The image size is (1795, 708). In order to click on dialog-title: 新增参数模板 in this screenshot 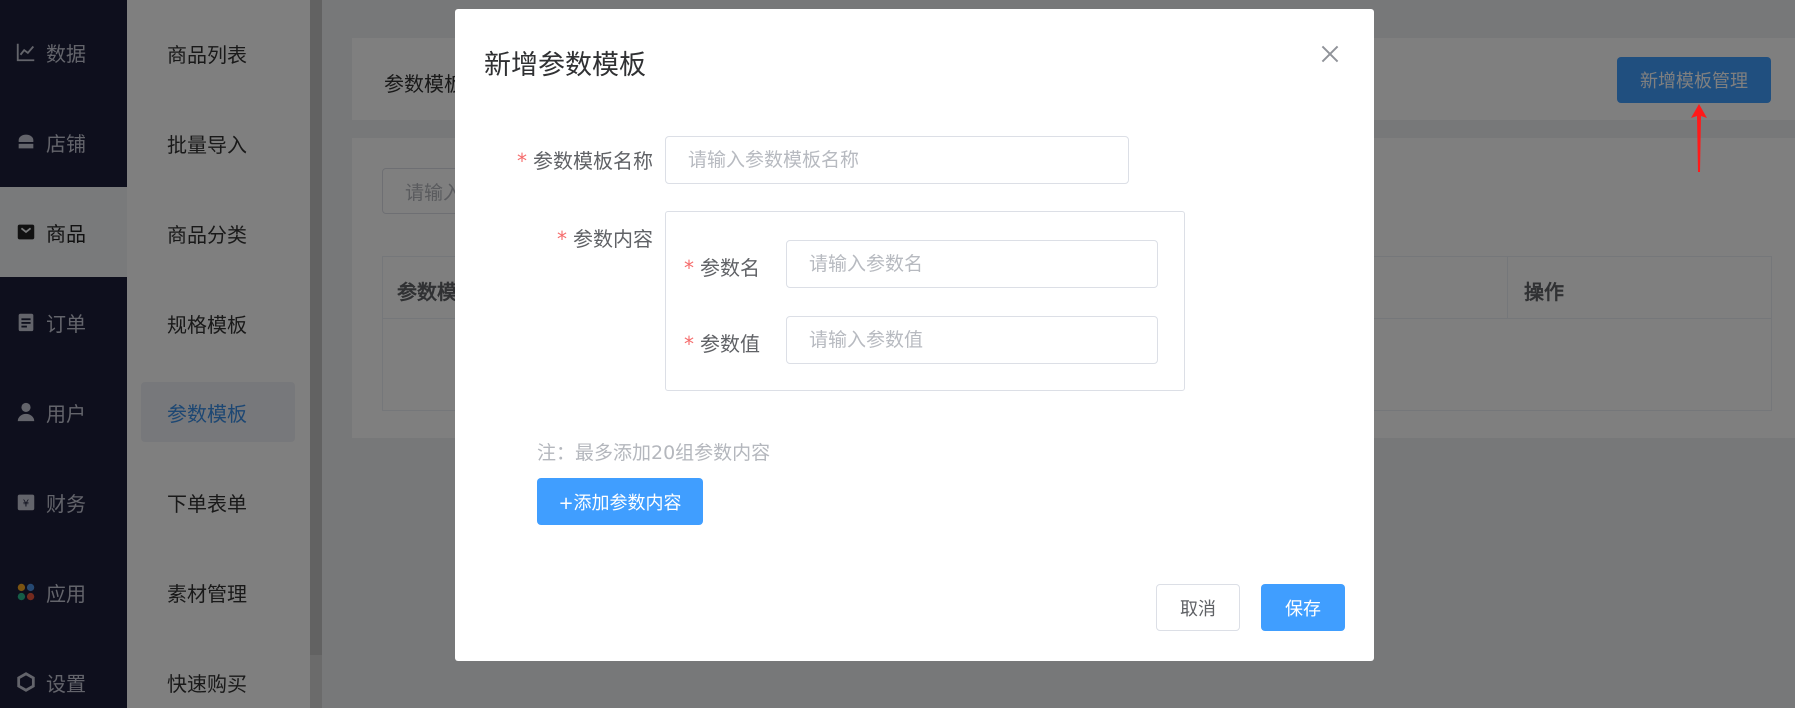, I will do `click(565, 65)`.